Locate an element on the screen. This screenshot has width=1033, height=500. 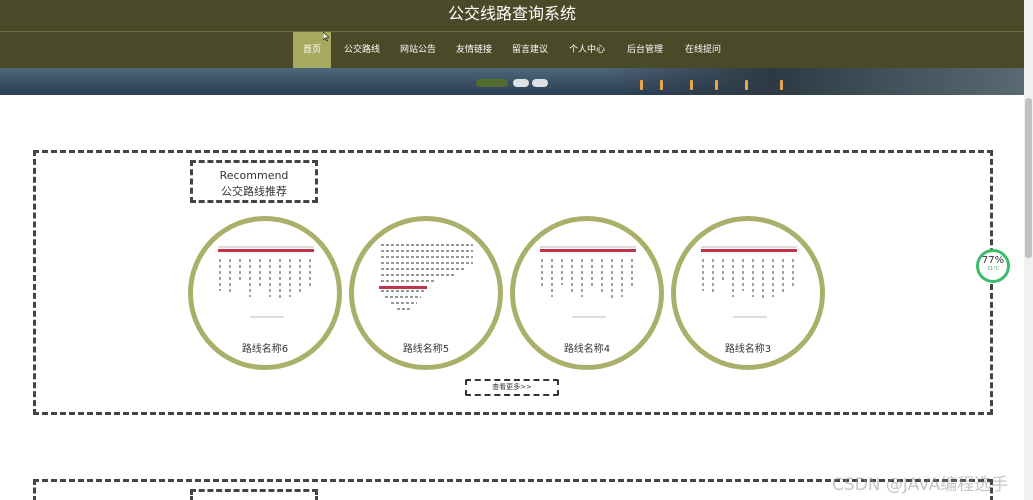
widget-percent: 77% is located at coordinates (993, 260).